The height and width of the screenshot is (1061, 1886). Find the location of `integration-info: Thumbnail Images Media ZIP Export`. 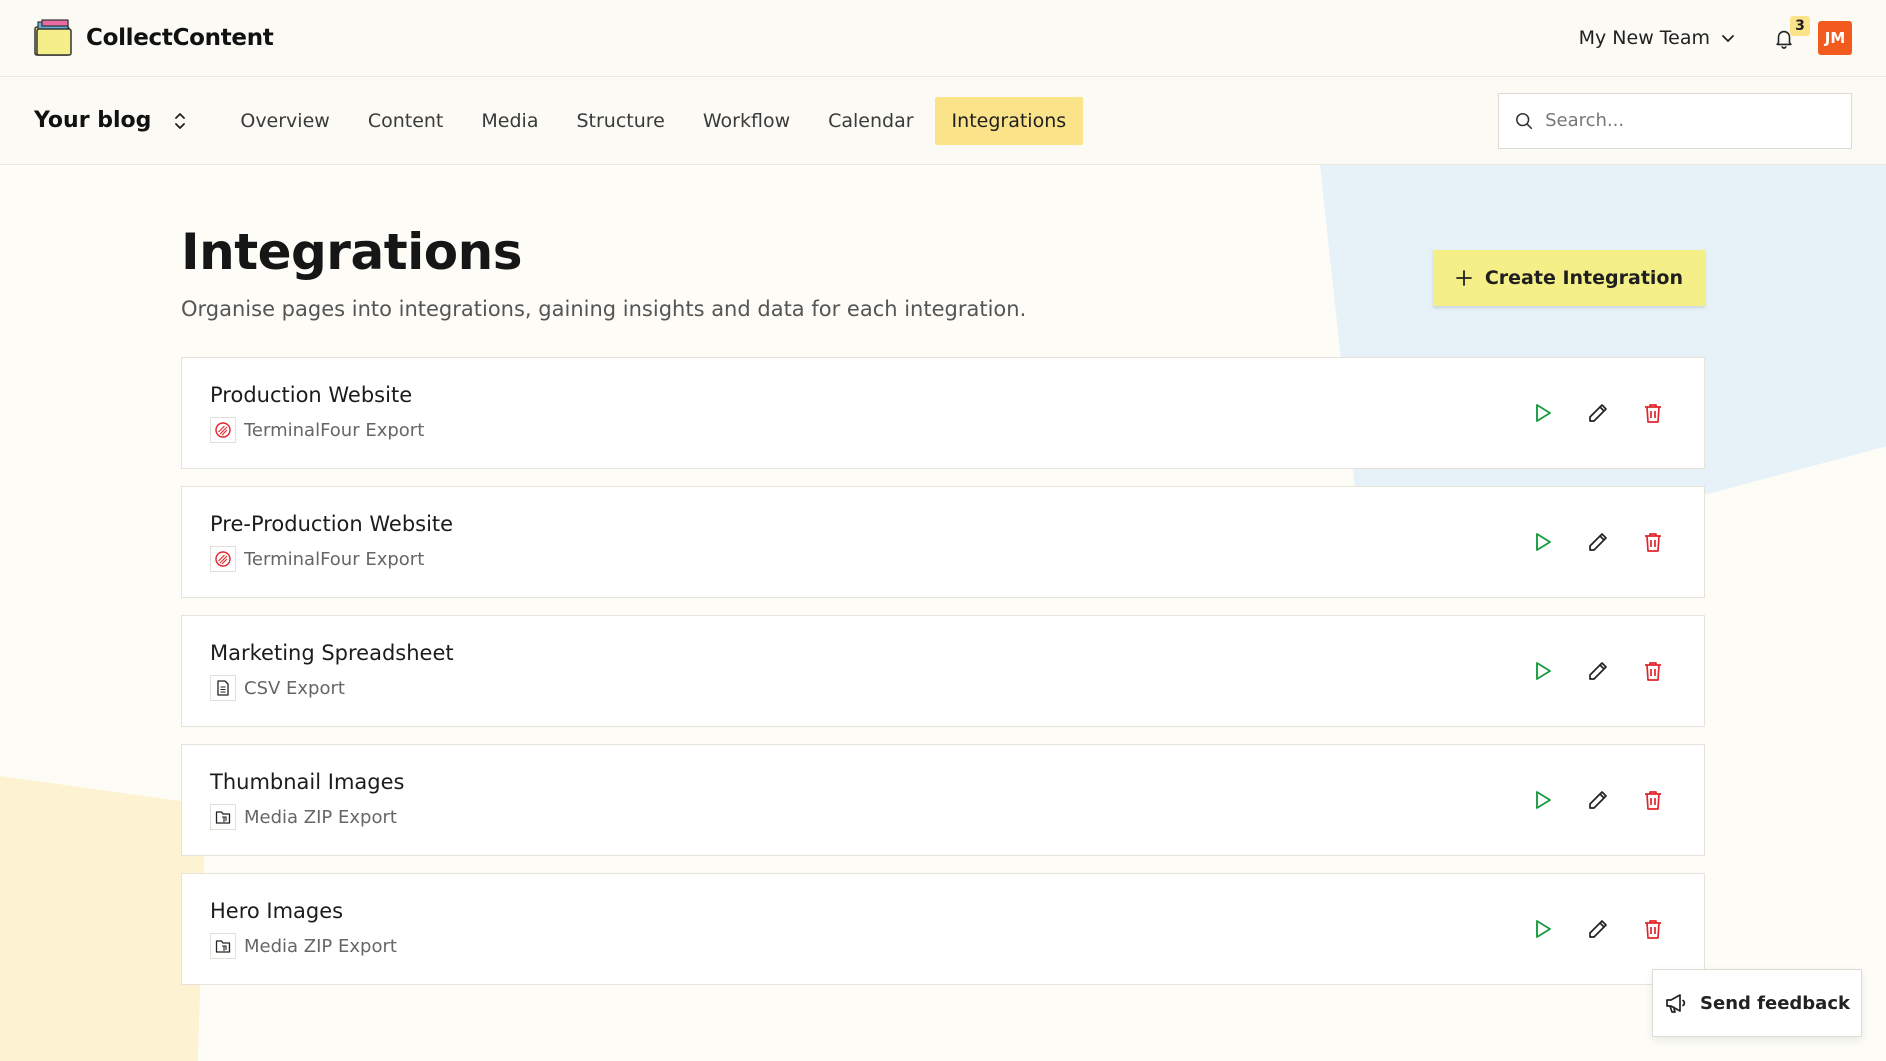

integration-info: Thumbnail Images Media ZIP Export is located at coordinates (307, 800).